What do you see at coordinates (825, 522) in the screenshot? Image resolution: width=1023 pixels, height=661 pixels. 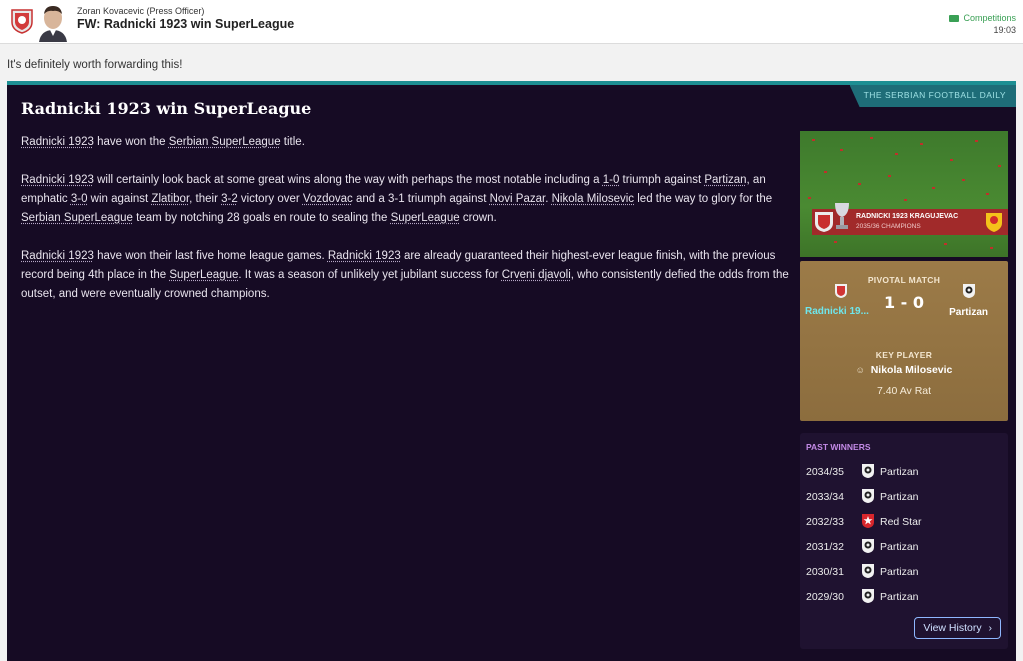 I see `season: 2032/33` at bounding box center [825, 522].